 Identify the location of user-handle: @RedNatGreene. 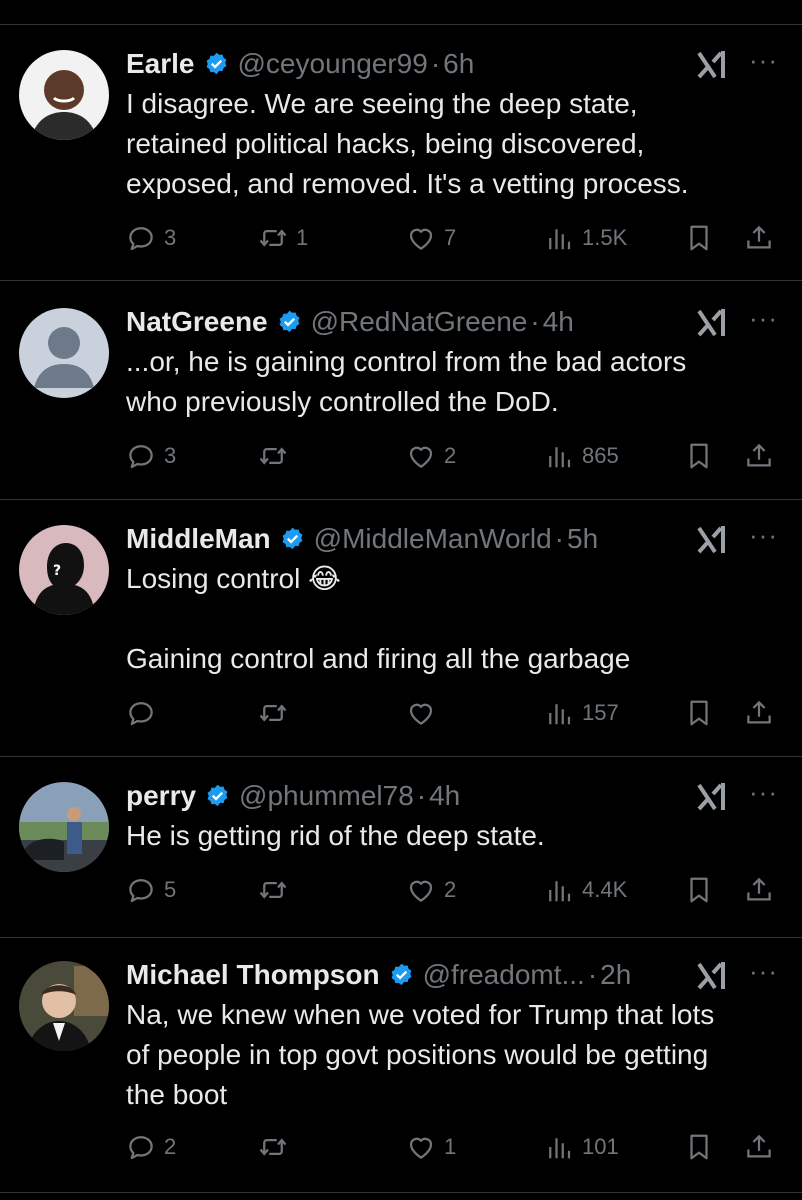
(419, 322).